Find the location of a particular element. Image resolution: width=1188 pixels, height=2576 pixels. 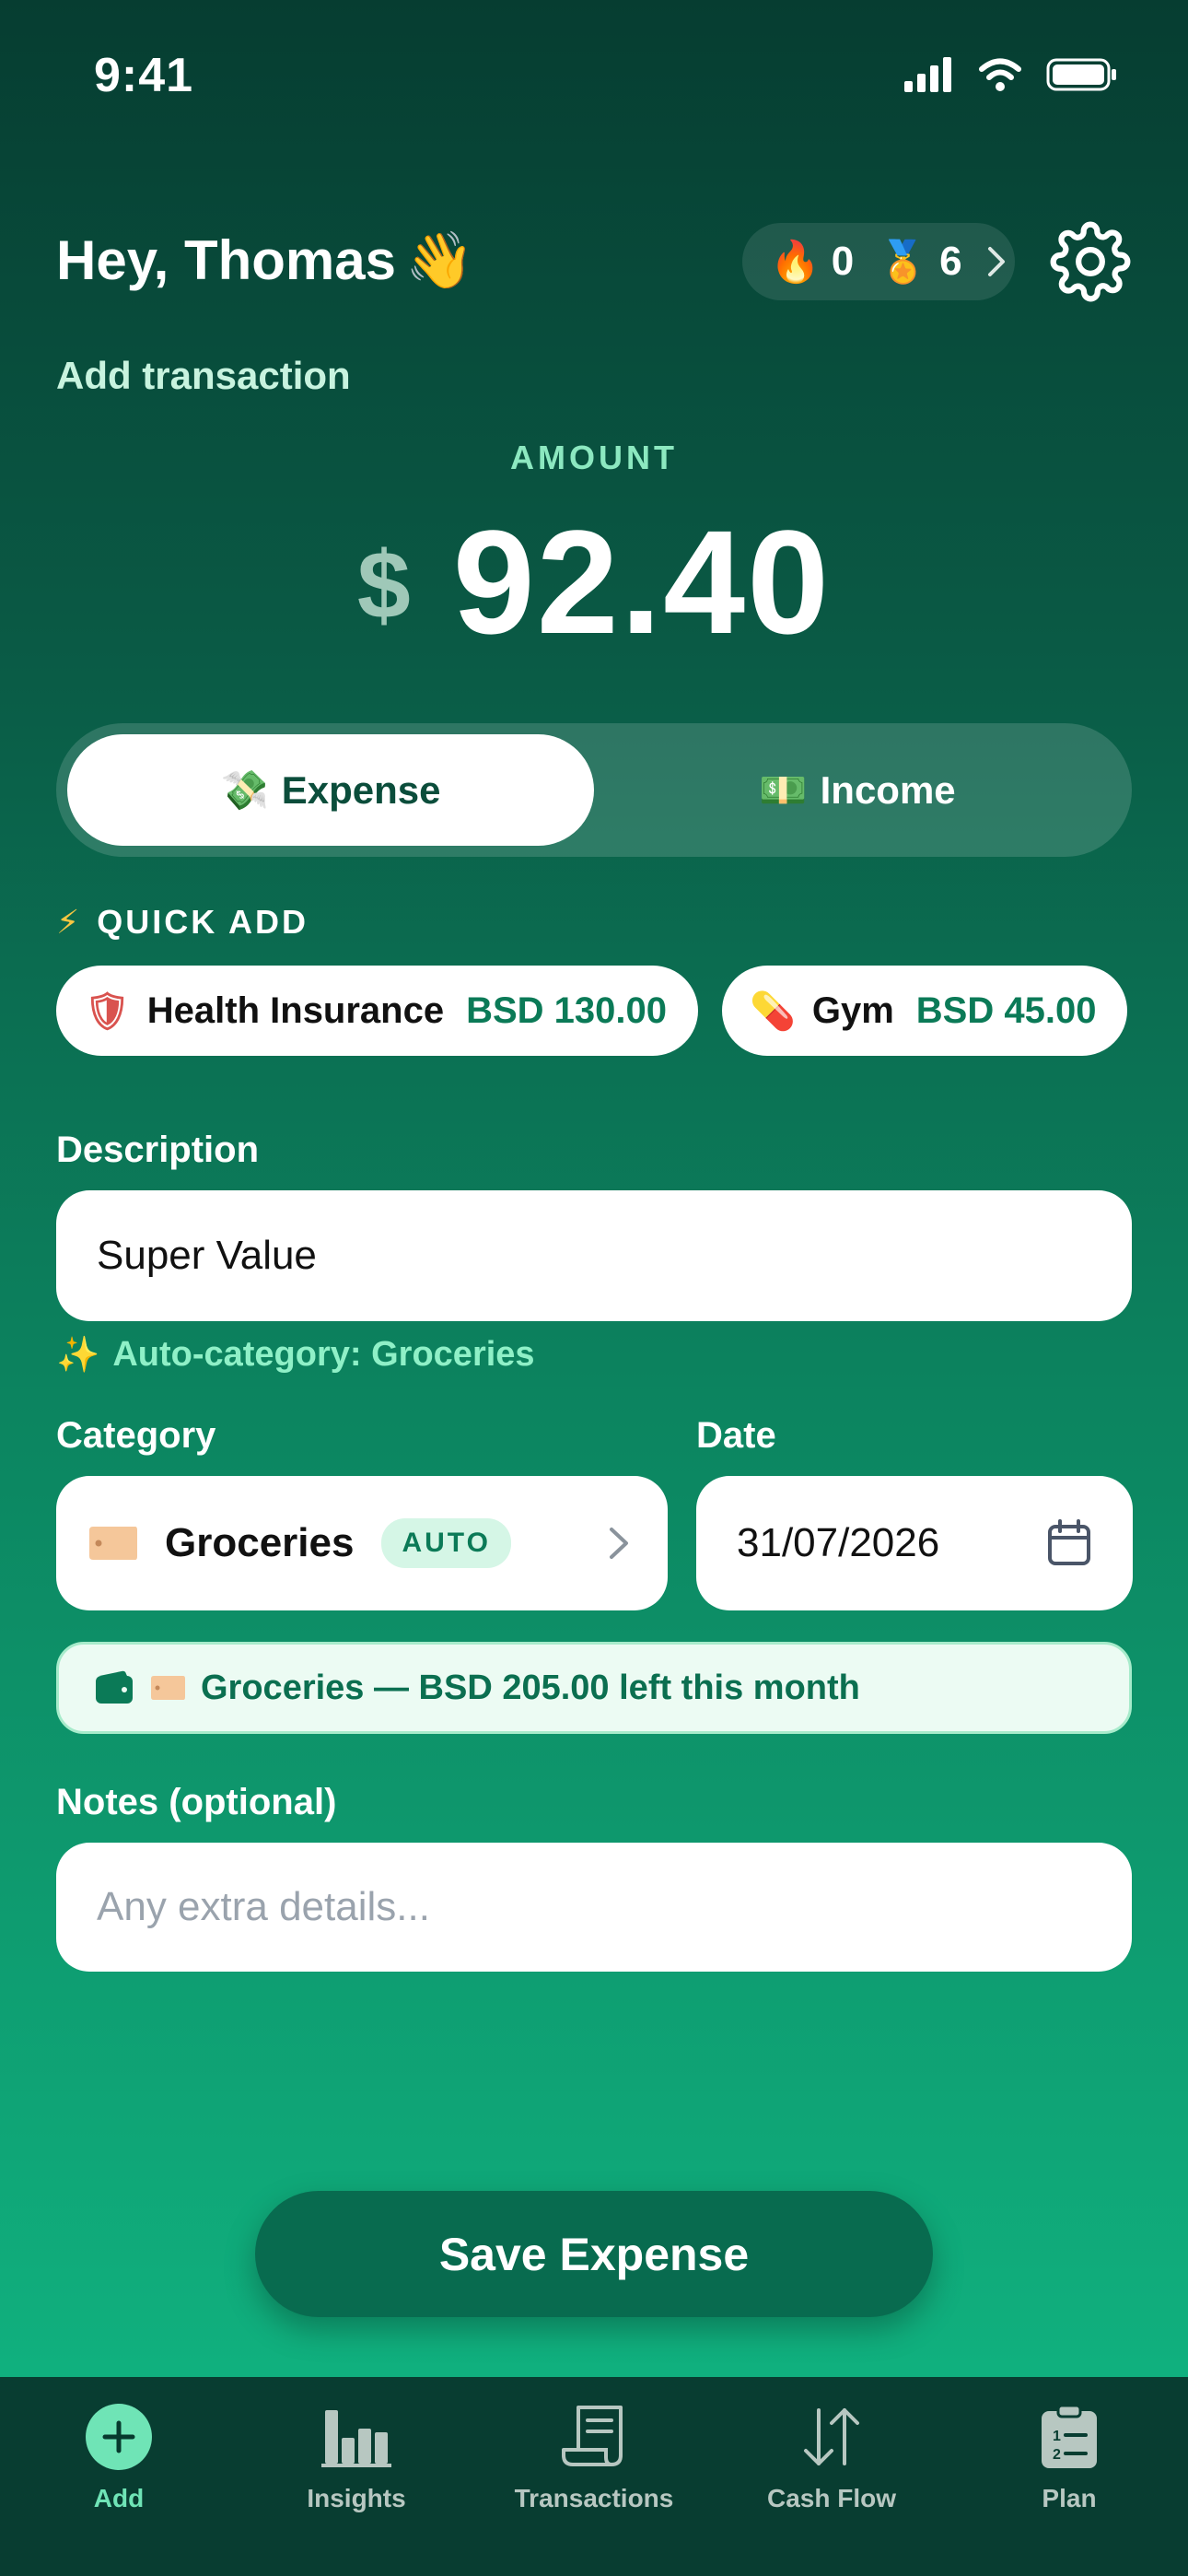

tab-label: Plan is located at coordinates (1069, 2498).